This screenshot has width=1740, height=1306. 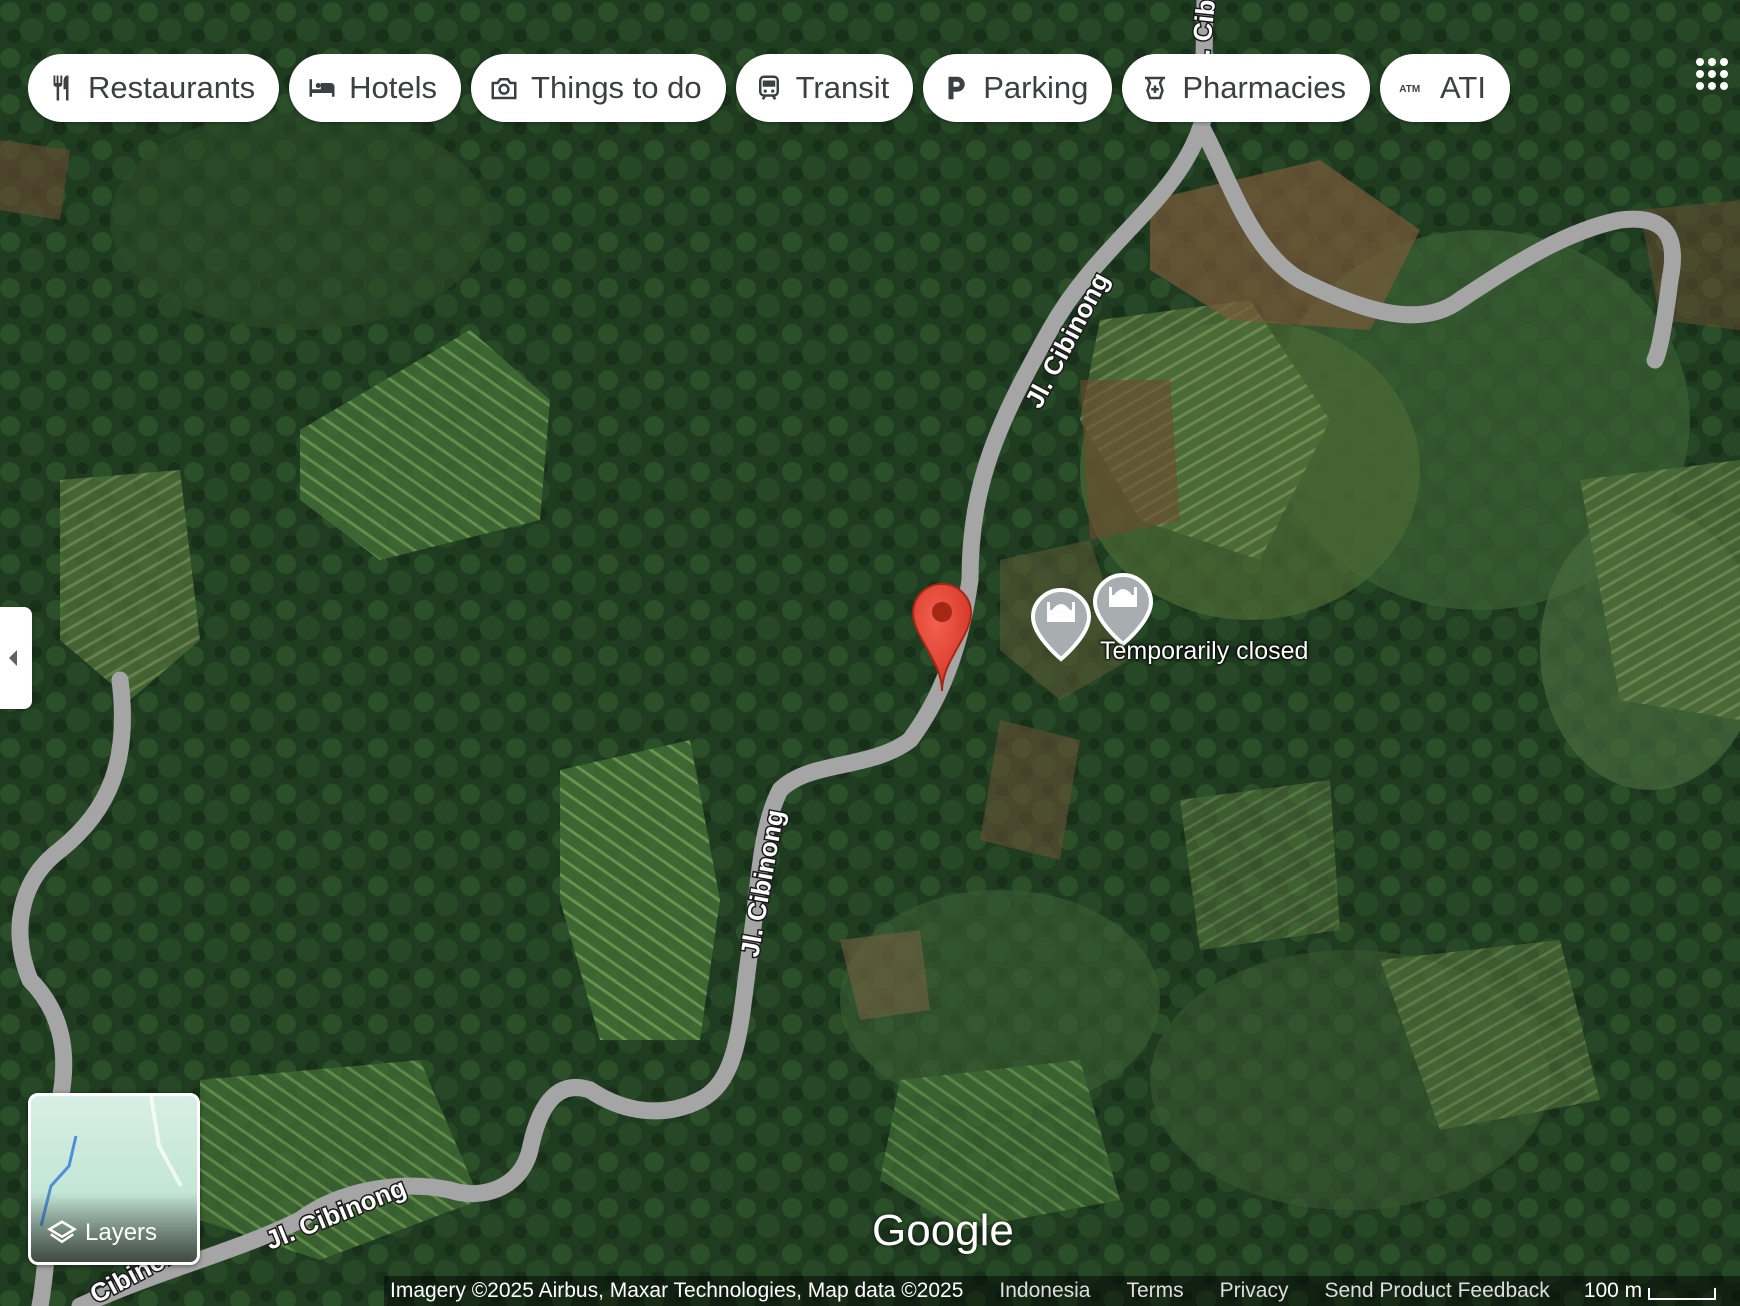 What do you see at coordinates (1264, 87) in the screenshot?
I see `chip-label: Pharmacies` at bounding box center [1264, 87].